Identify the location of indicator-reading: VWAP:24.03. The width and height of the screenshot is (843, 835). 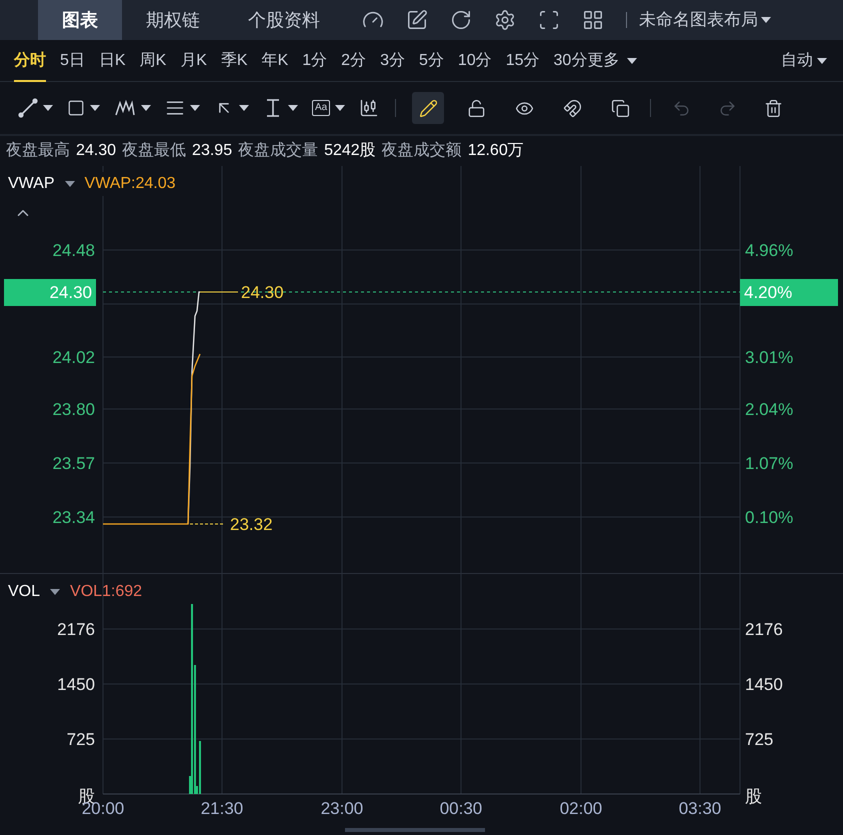
(130, 184).